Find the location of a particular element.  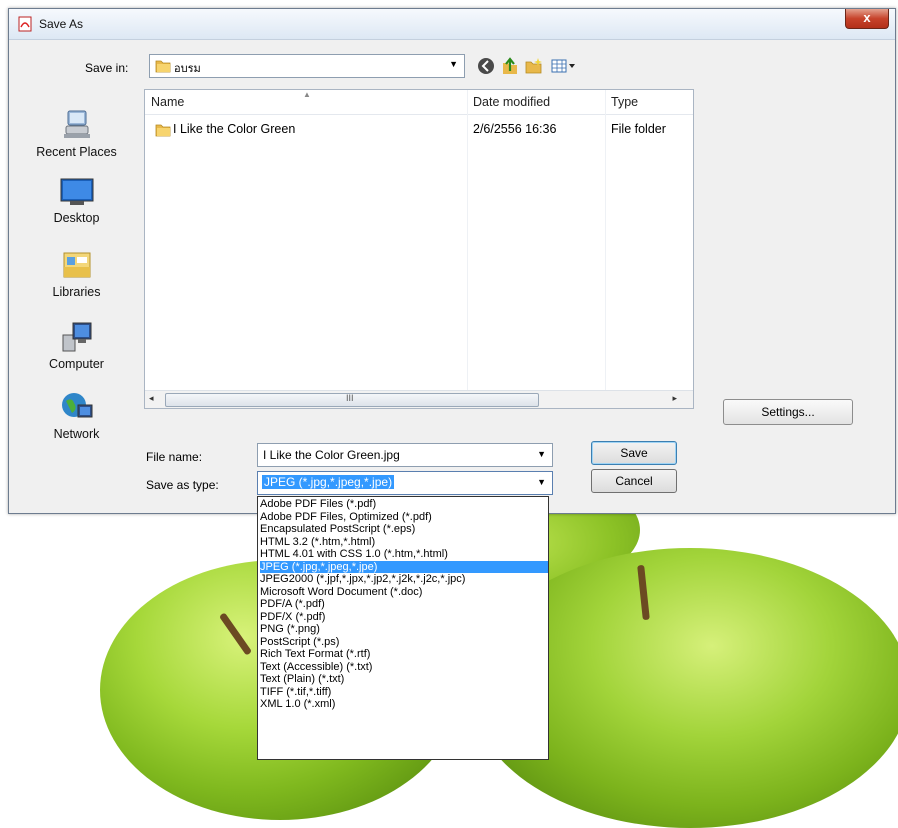

dropdown-option: HTML 4.01 with CSS 1.0 (*.htm,*.html) is located at coordinates (404, 554).